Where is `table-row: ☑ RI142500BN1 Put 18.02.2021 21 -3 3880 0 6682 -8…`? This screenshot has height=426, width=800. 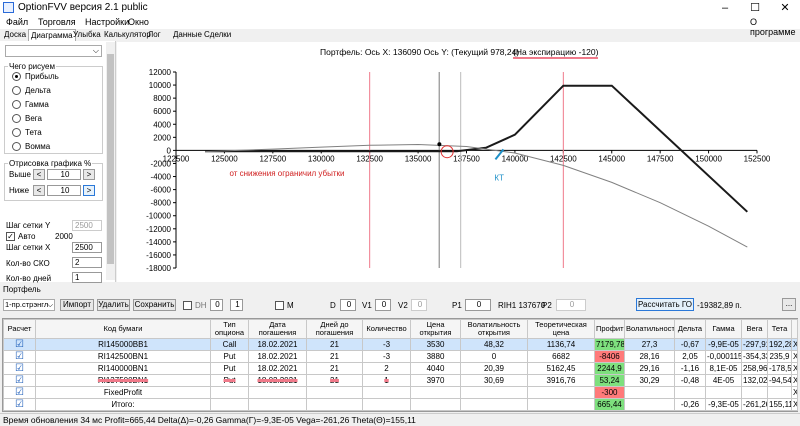 table-row: ☑ RI142500BN1 Put 18.02.2021 21 -3 3880 0 6682 -8… is located at coordinates (400, 356).